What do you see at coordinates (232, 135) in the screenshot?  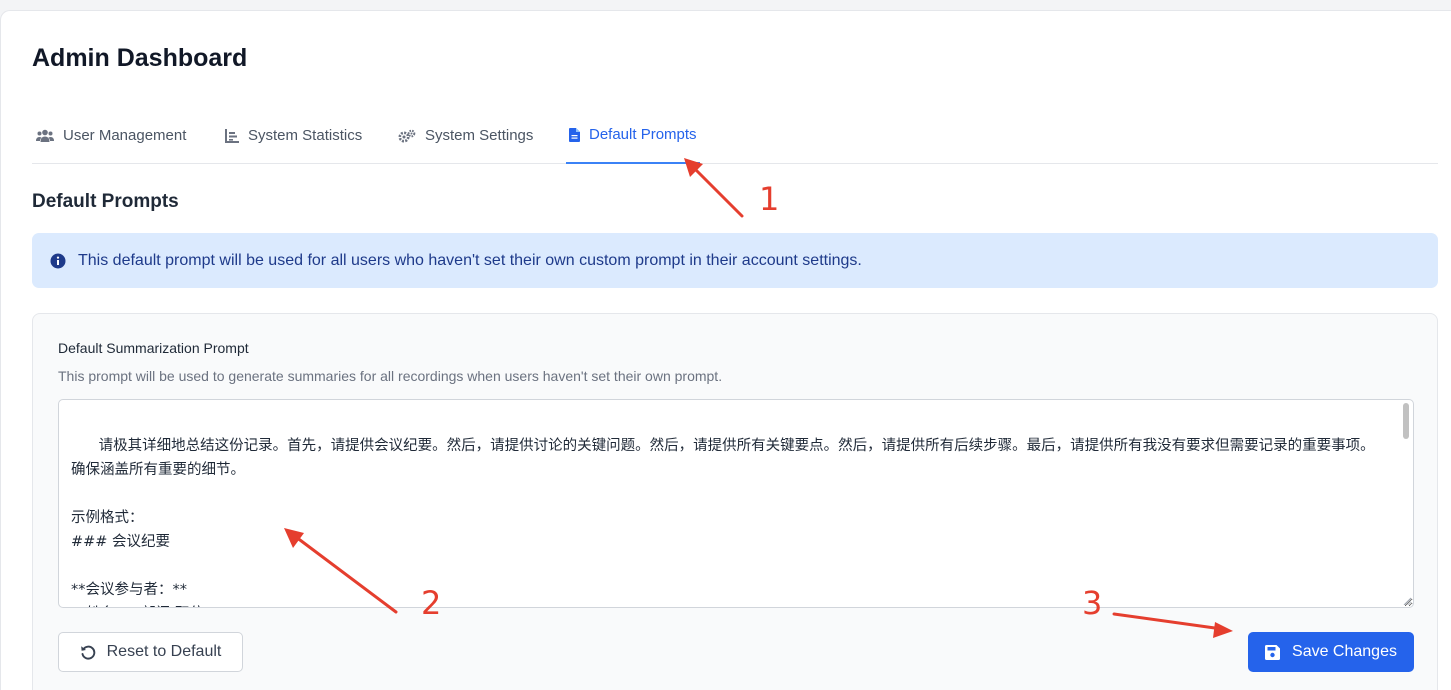 I see `chart-icon` at bounding box center [232, 135].